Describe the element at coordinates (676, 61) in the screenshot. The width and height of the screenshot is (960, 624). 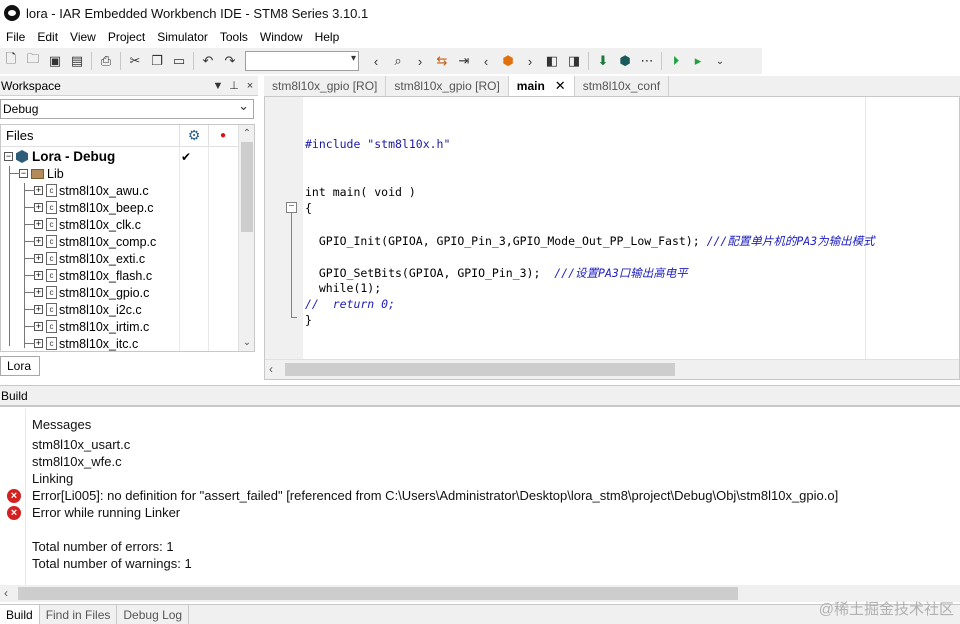
I see `download-debug-icon: ⏵` at that location.